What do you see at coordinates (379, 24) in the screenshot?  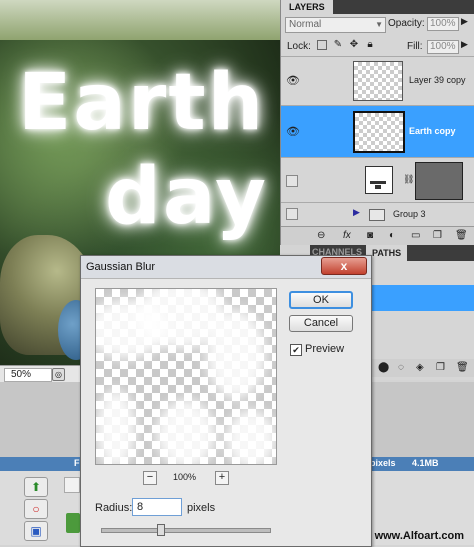 I see `chevron-down-icon: ▼` at bounding box center [379, 24].